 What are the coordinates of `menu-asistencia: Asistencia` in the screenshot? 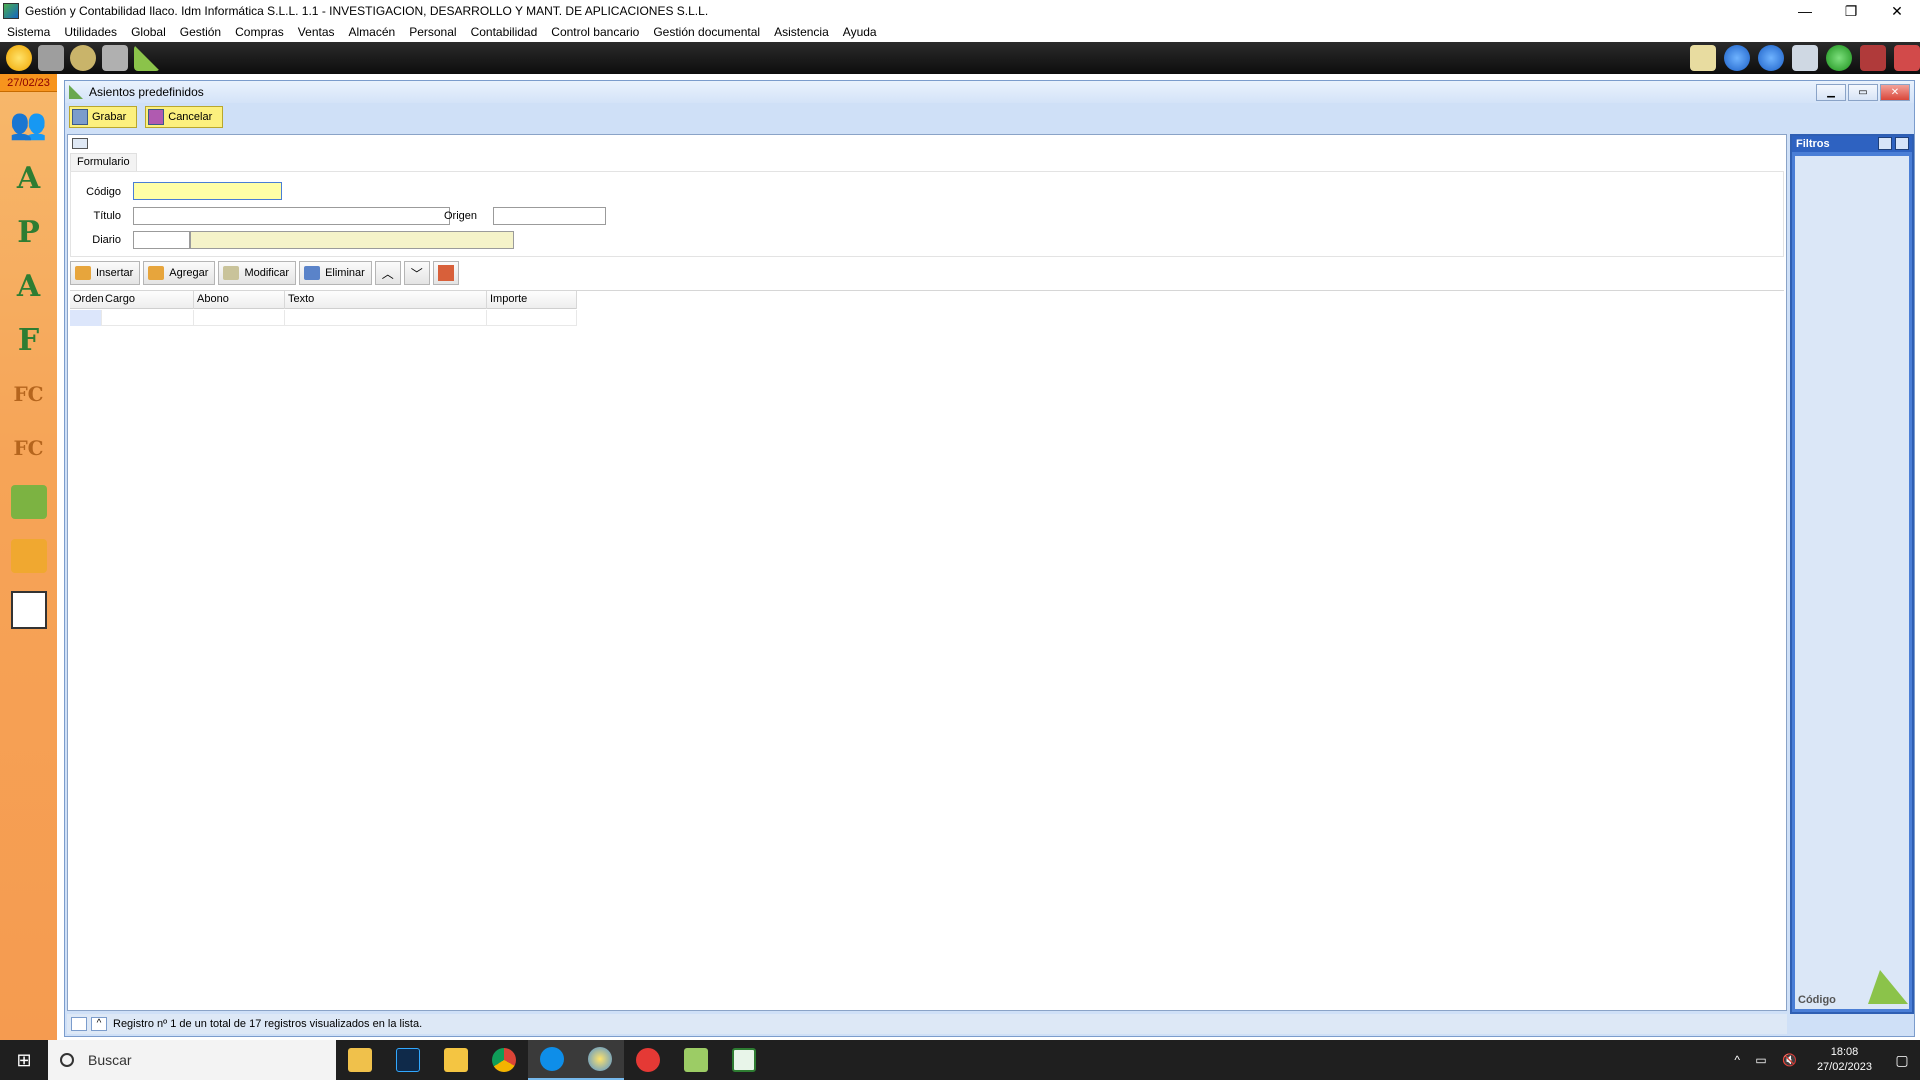 It's located at (801, 32).